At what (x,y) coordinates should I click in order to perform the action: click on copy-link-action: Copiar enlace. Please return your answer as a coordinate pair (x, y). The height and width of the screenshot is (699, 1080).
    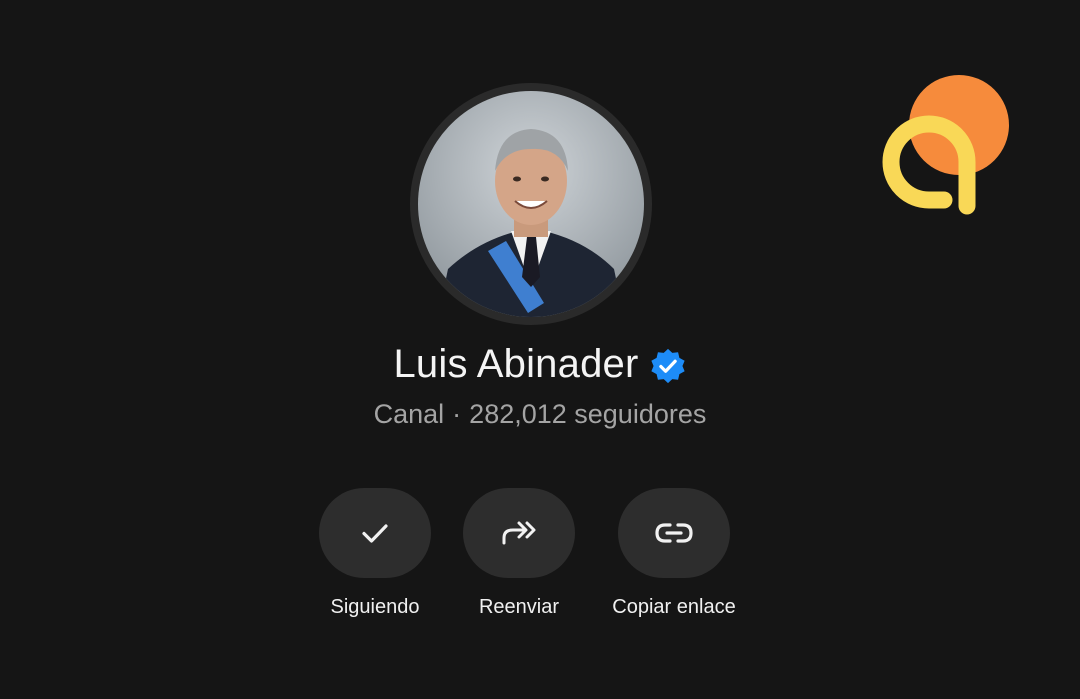
    Looking at the image, I should click on (674, 553).